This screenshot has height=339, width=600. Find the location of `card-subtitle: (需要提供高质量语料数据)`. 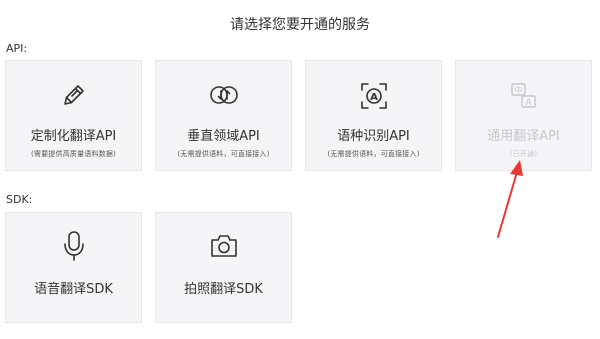

card-subtitle: (需要提供高质量语料数据) is located at coordinates (73, 154).